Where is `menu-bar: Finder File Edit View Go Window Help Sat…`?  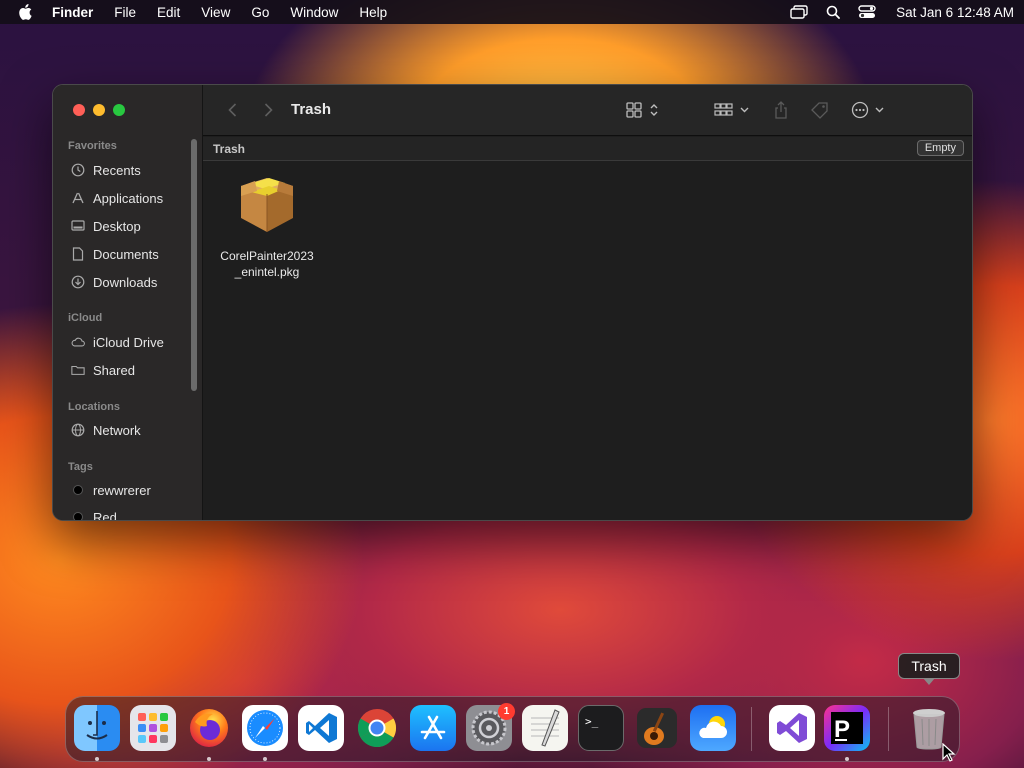
menu-bar: Finder File Edit View Go Window Help Sat… is located at coordinates (512, 12).